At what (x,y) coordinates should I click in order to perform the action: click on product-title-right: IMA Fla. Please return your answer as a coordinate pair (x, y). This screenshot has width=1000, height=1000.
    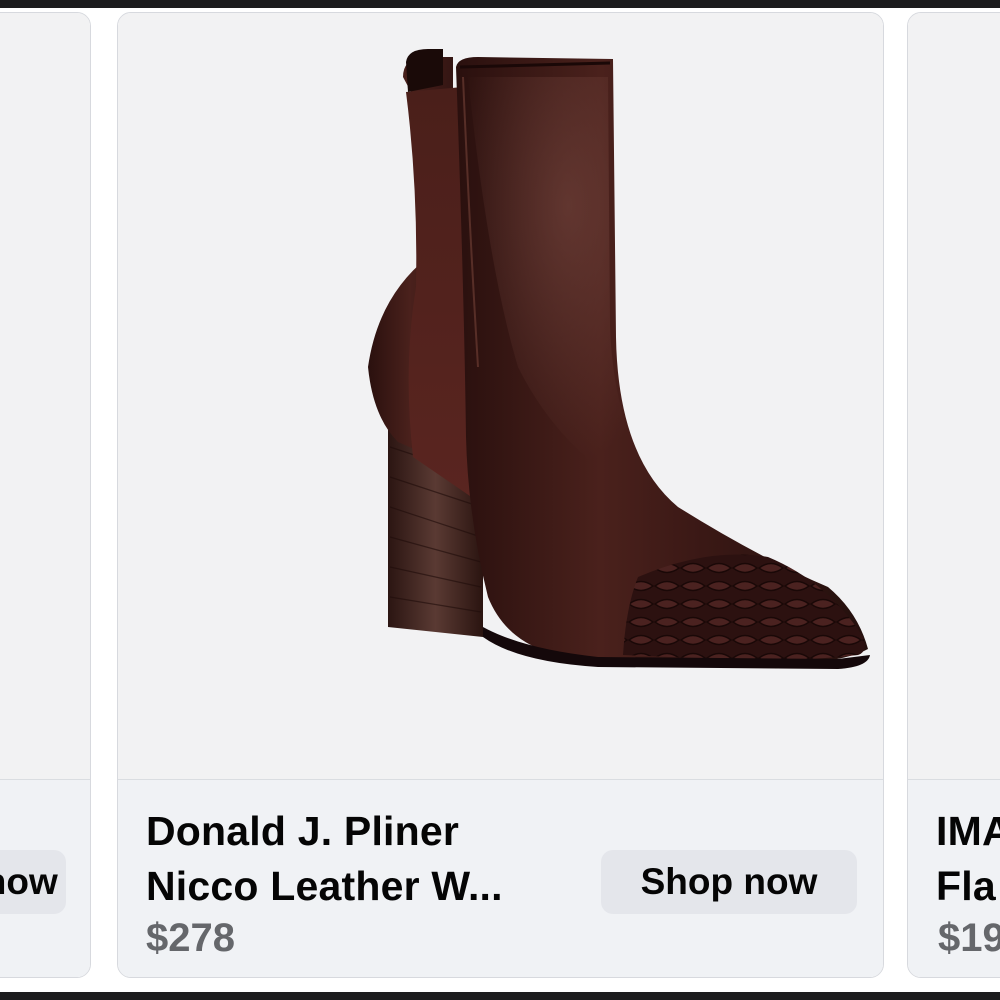
    Looking at the image, I should click on (968, 859).